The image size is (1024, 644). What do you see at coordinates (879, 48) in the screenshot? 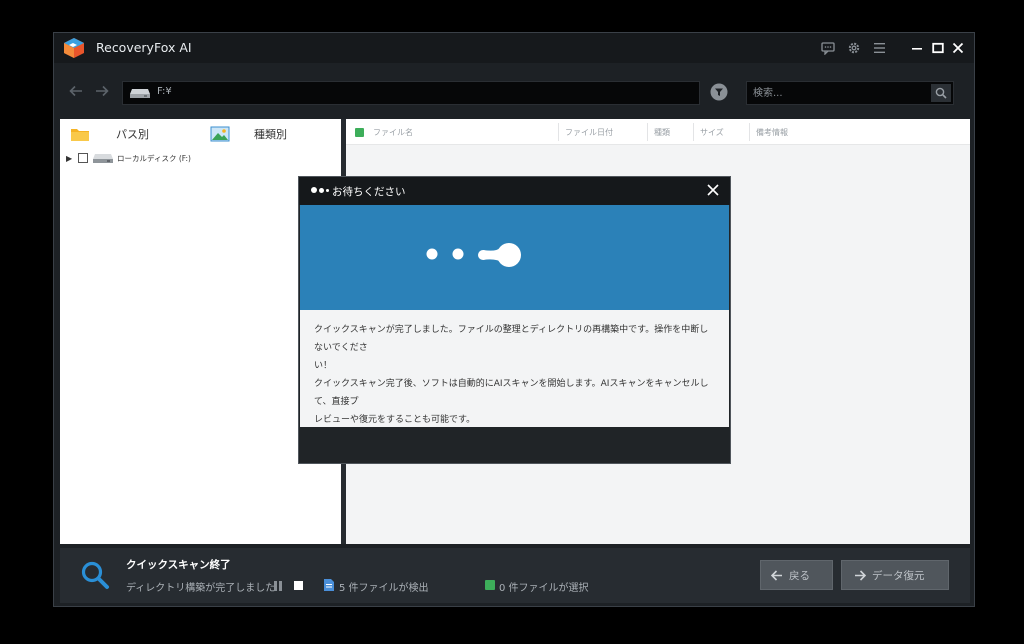
I see `menu-icon` at bounding box center [879, 48].